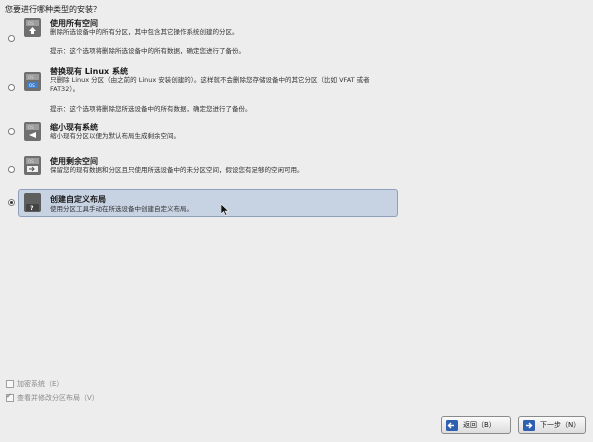  Describe the element at coordinates (151, 109) in the screenshot. I see `option-note: 提示：这个选项将删除您所选设备中的所有数据，确定您进行了备份。` at that location.